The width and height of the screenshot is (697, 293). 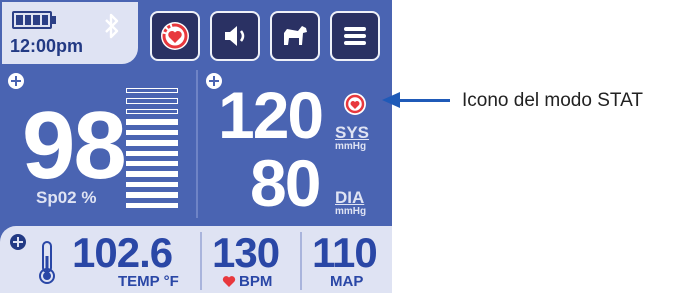 What do you see at coordinates (347, 281) in the screenshot?
I see `map-label: MAP` at bounding box center [347, 281].